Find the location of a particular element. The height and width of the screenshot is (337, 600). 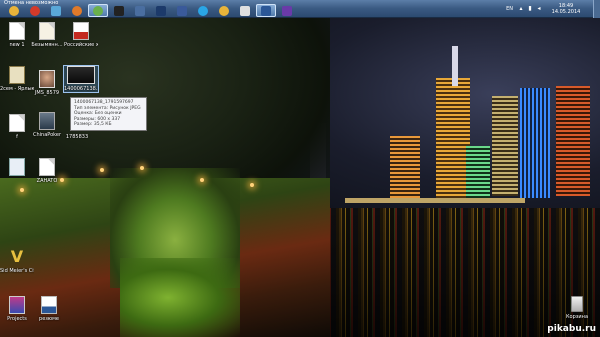

app-shortcut-icon is located at coordinates (17, 167).